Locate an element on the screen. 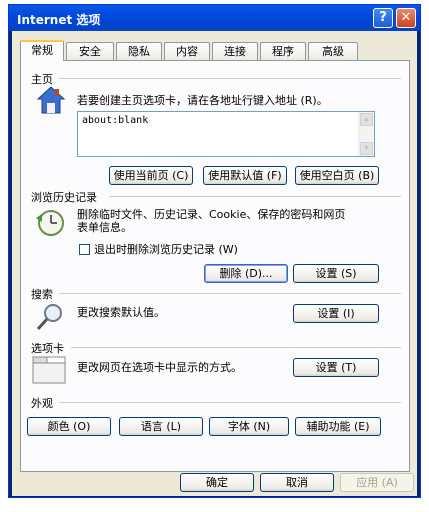 This screenshot has width=429, height=512. appearance-heading: 外观 is located at coordinates (42, 403).